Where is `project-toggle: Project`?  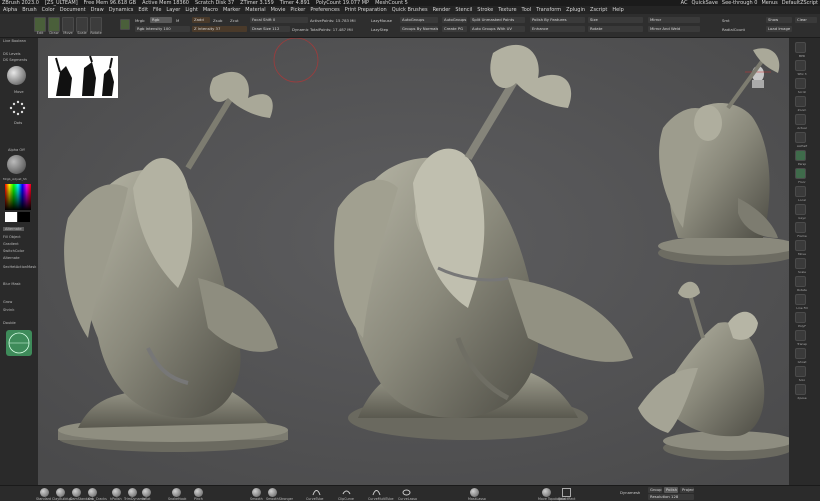 project-toggle: Project is located at coordinates (687, 490).